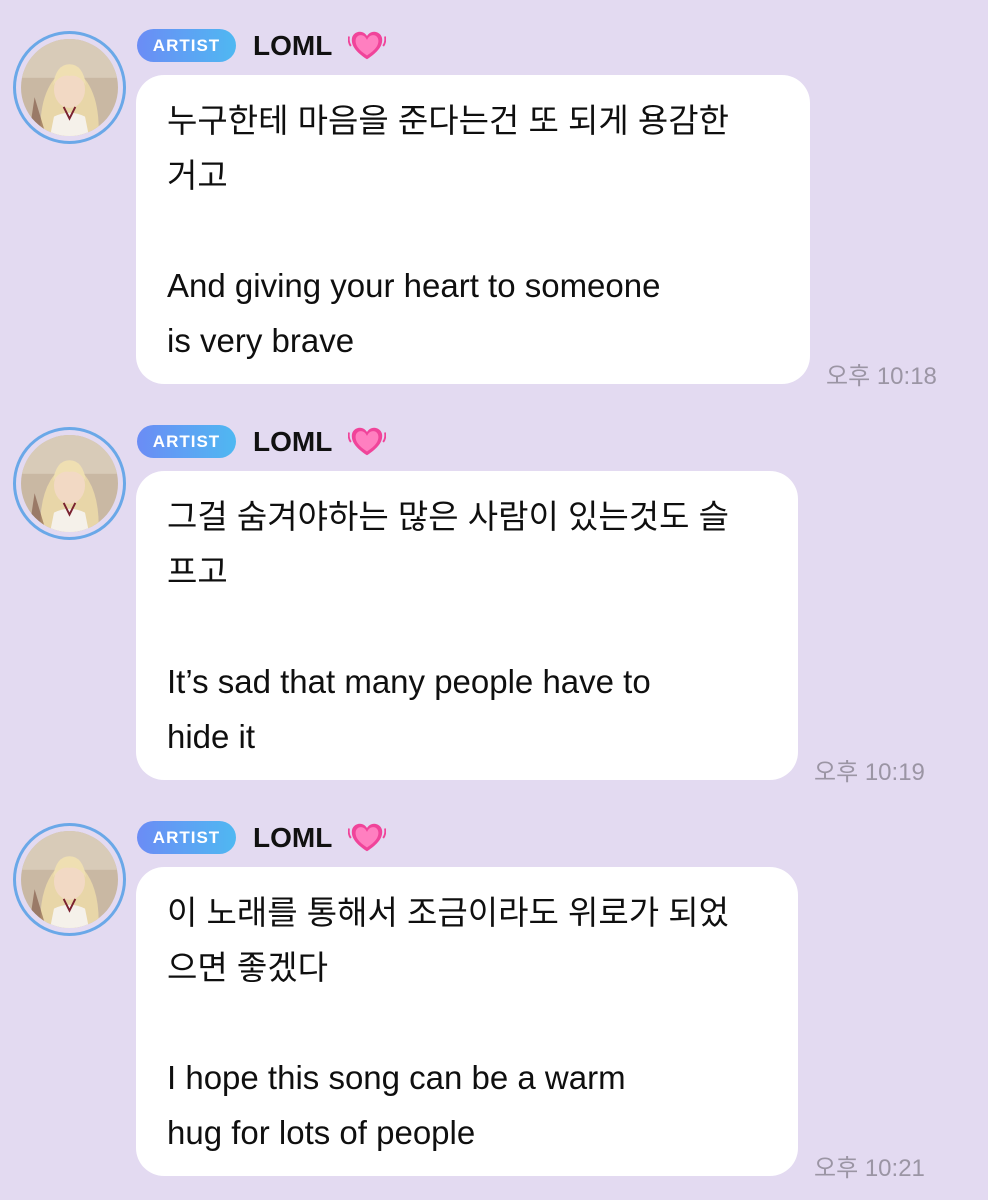 Image resolution: width=988 pixels, height=1200 pixels. What do you see at coordinates (448, 940) in the screenshot?
I see `message-text-korean: 이 노래를 통해서 조금이라도 위로가 되었 으면 좋겠다` at bounding box center [448, 940].